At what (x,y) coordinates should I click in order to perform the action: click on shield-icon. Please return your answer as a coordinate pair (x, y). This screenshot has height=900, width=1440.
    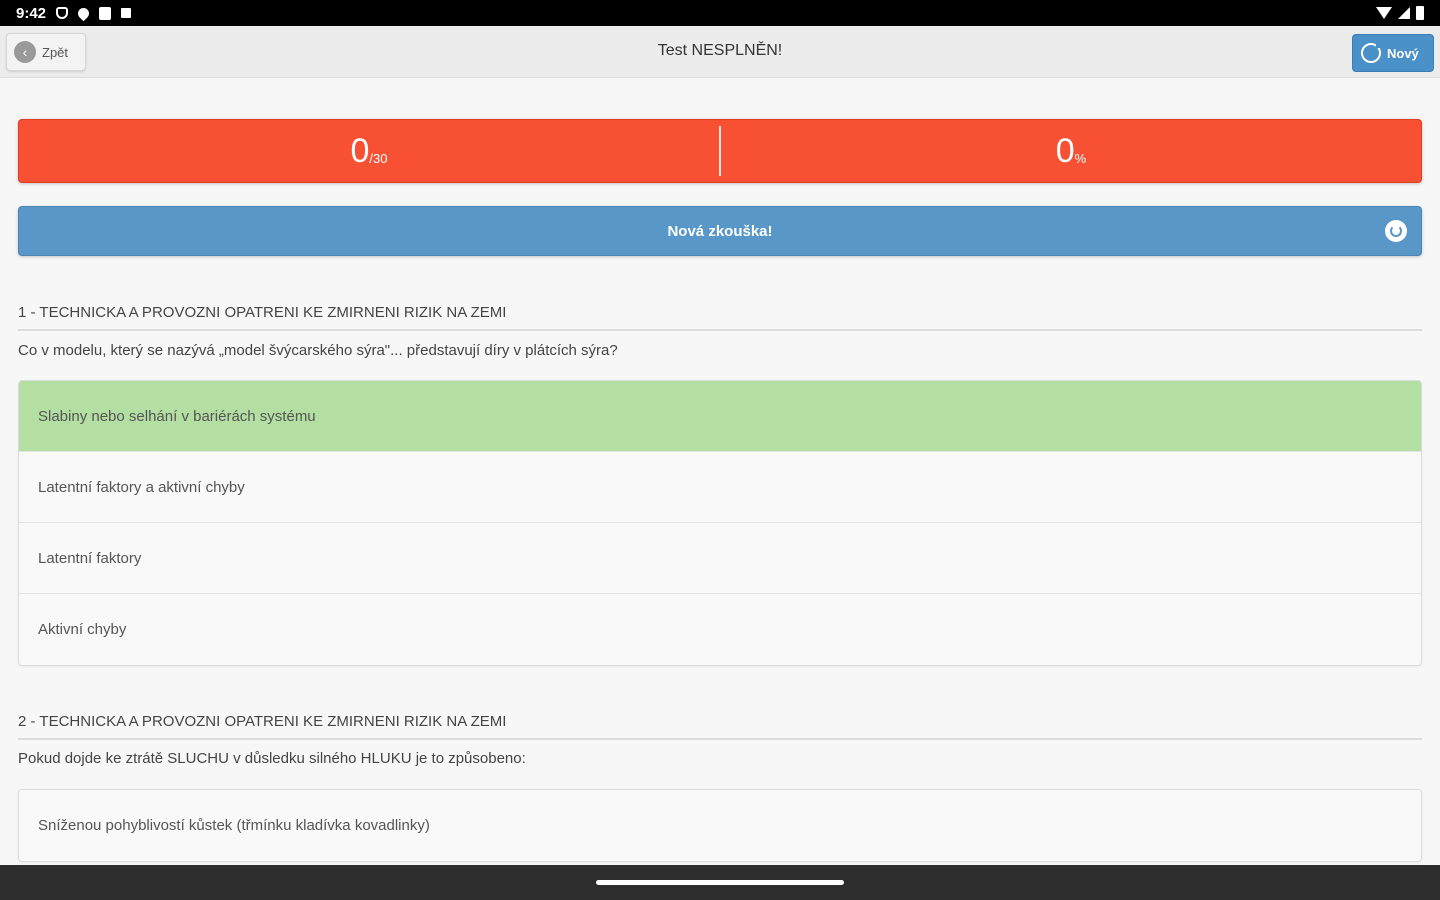
    Looking at the image, I should click on (62, 13).